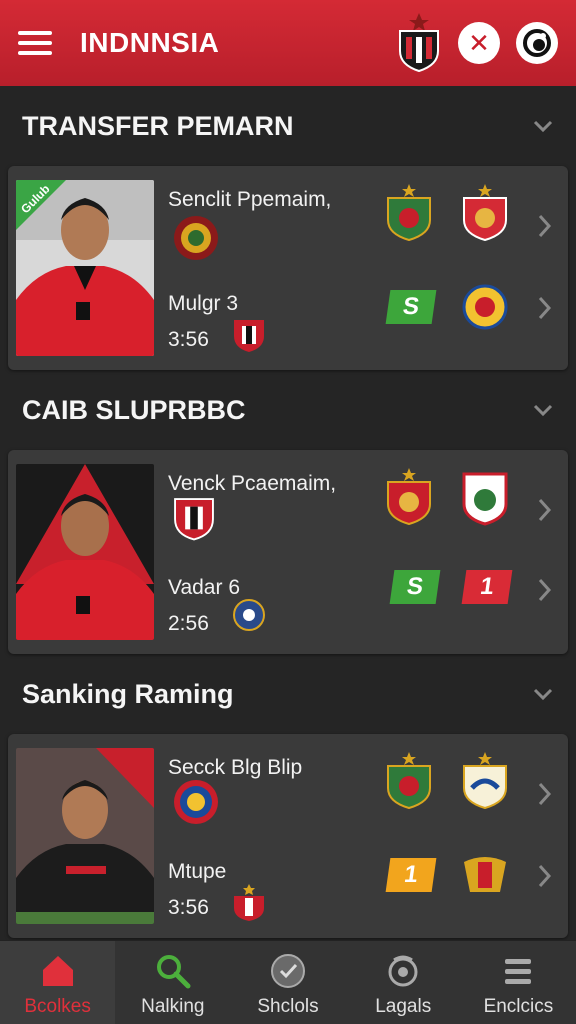  Describe the element at coordinates (361, 552) in the screenshot. I see `card-body: Venck Pcaemaim, Vadar 6 2:56 S 1` at that location.